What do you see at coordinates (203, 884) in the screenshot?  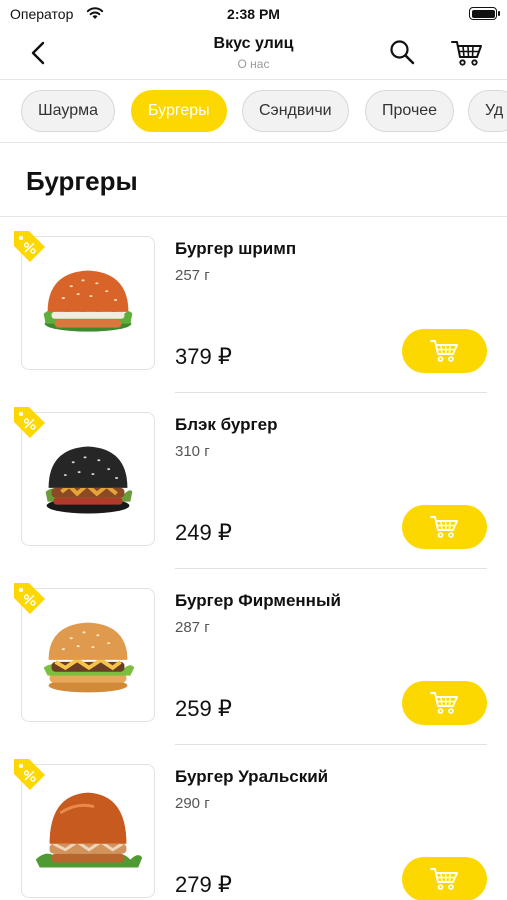 I see `product-price: 279 ₽` at bounding box center [203, 884].